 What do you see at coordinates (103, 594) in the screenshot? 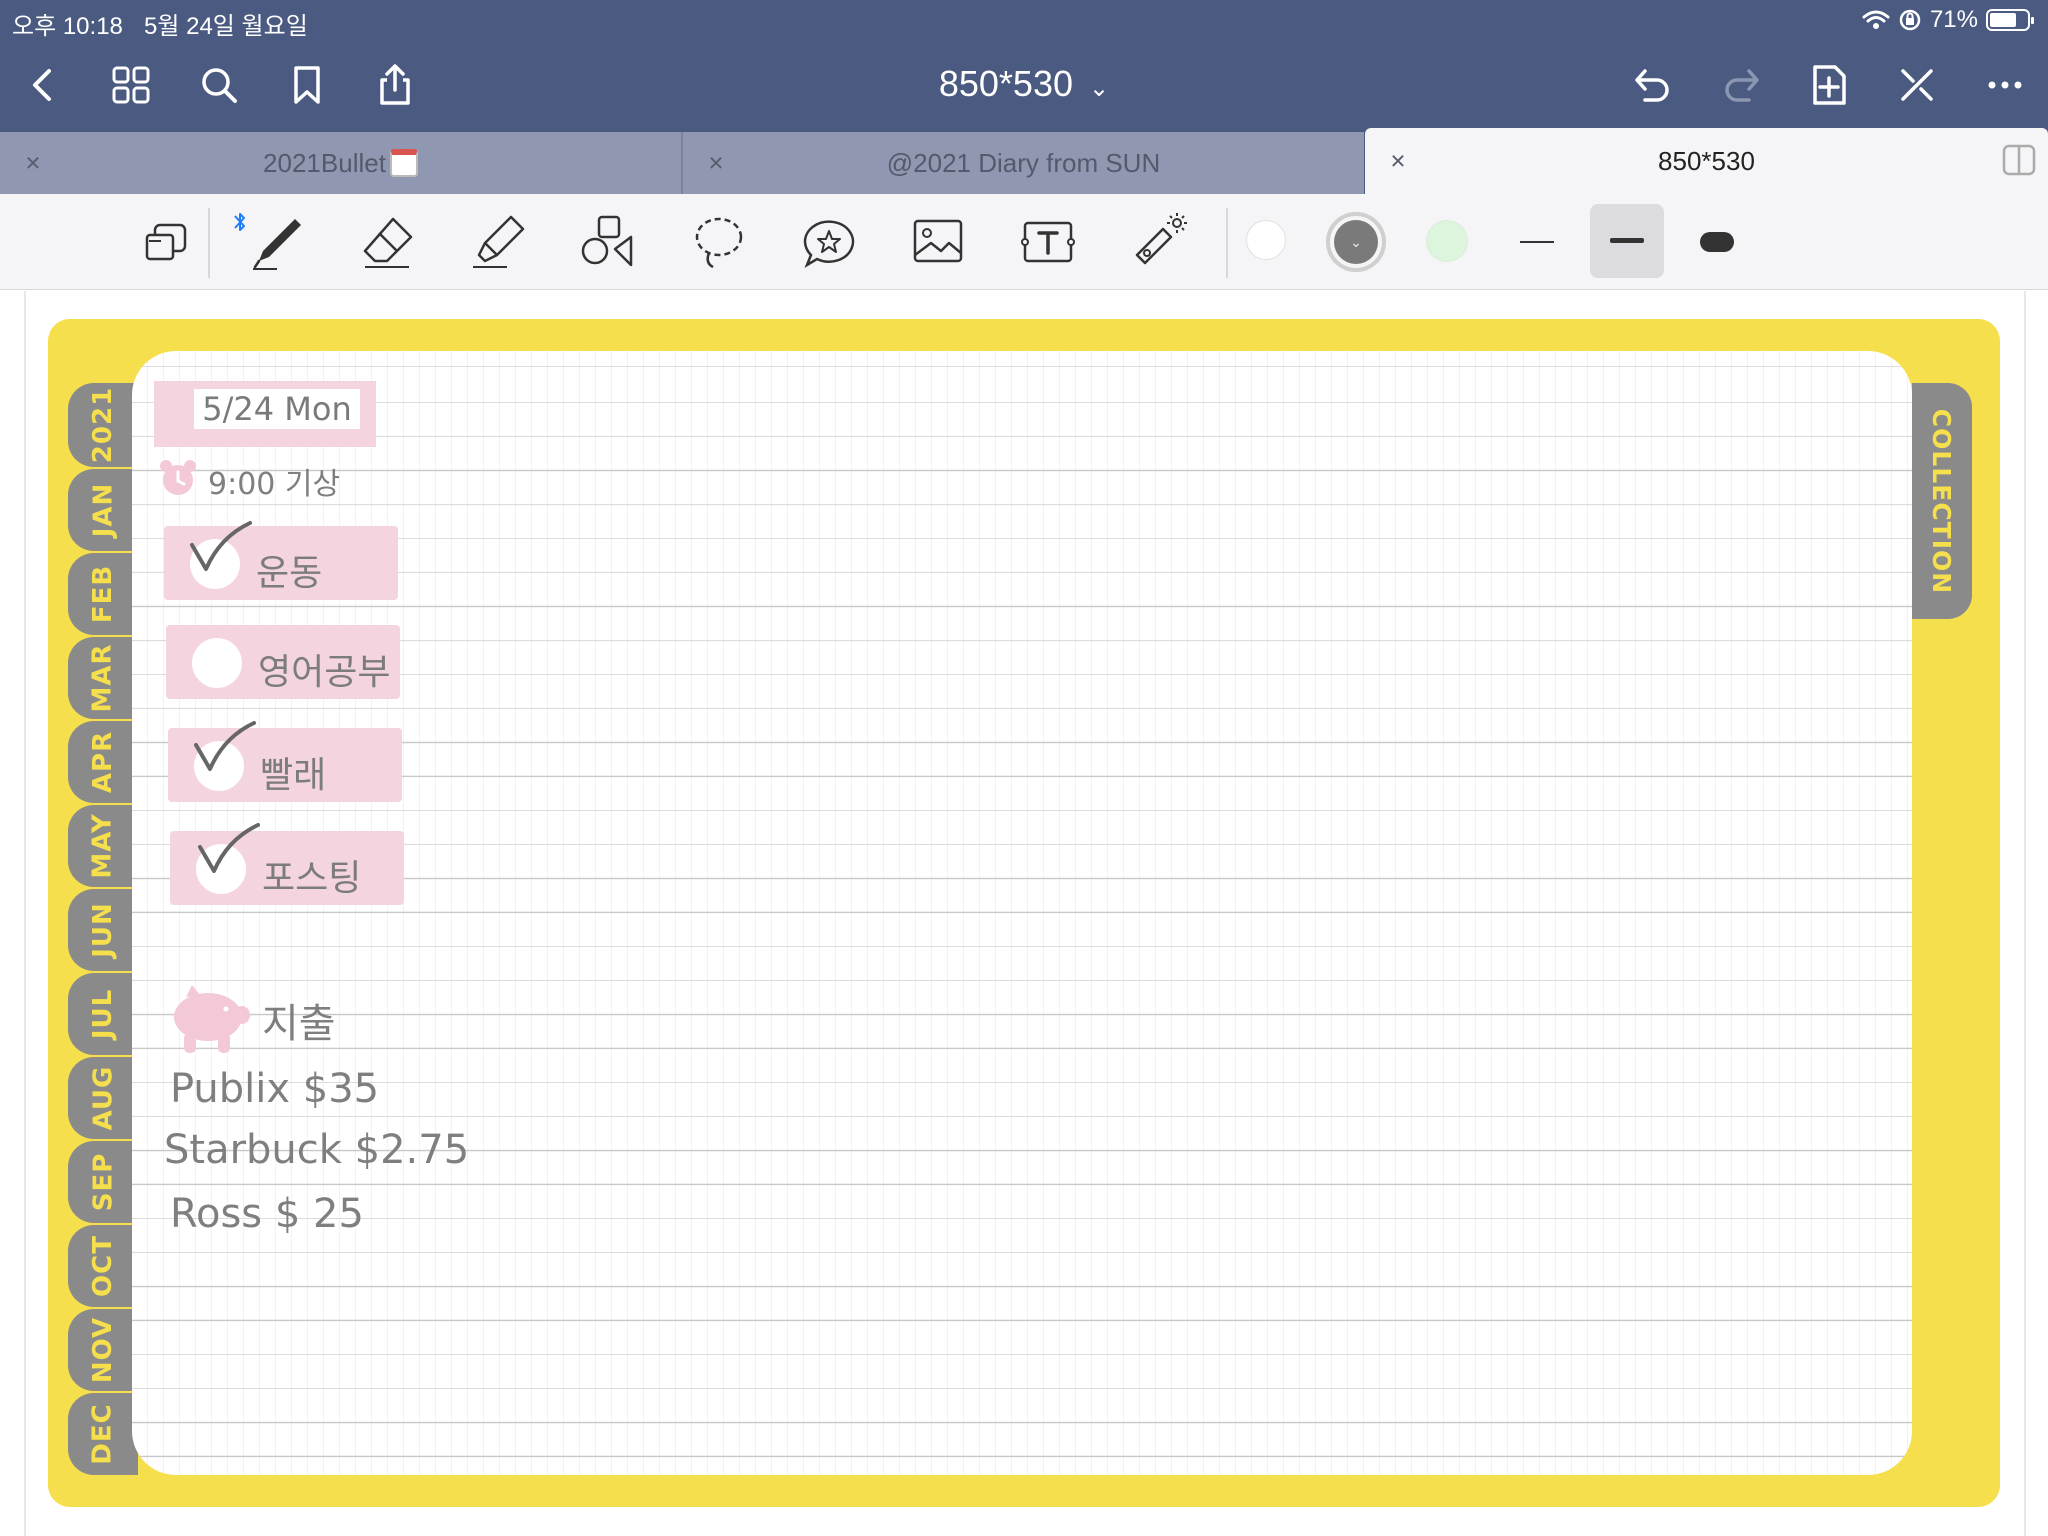
I see `tab-month-feb: FEB` at bounding box center [103, 594].